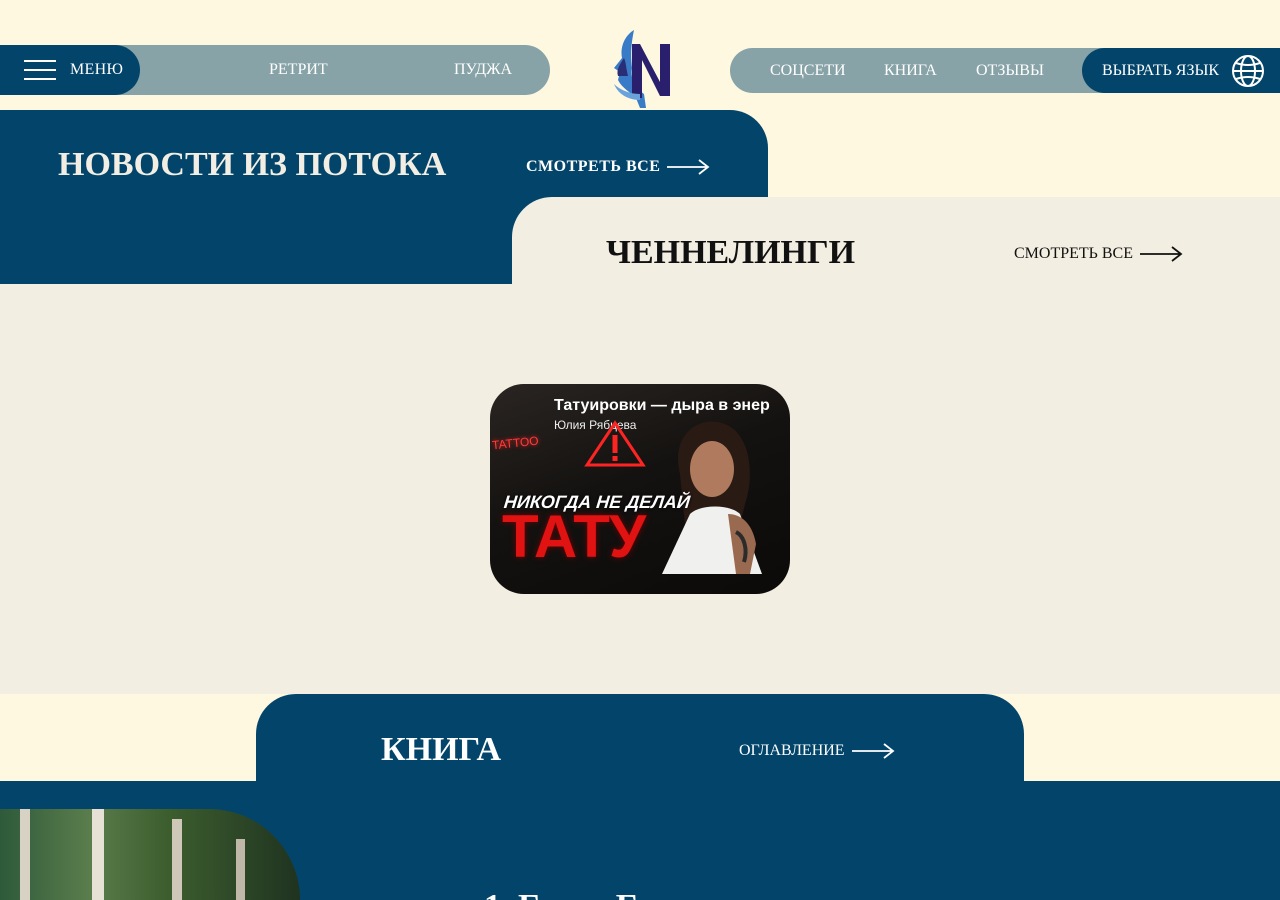 This screenshot has width=1280, height=900. I want to click on warning-icon, so click(615, 443).